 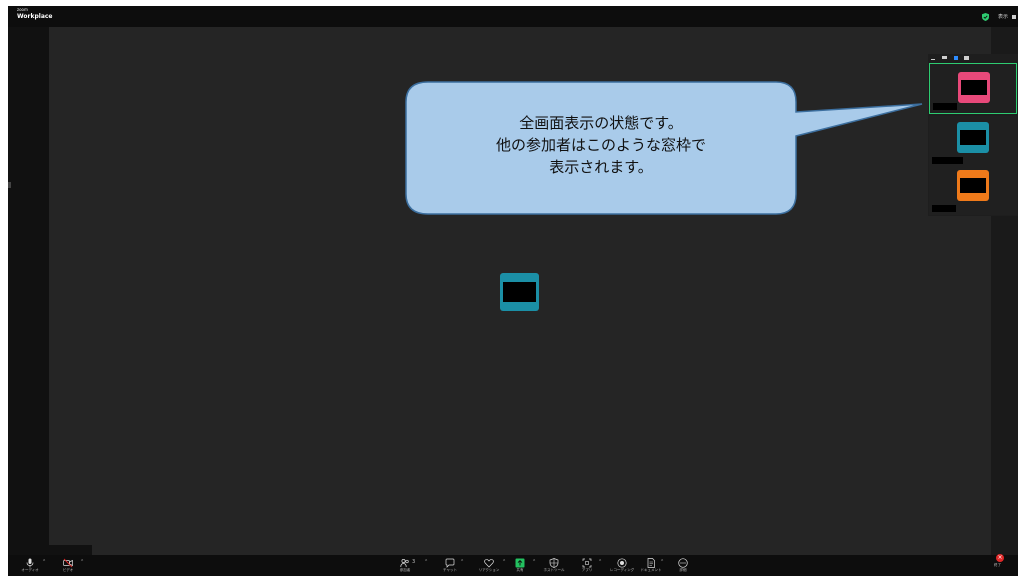 I want to click on callout-line-2: 他の参加者はこのような窓枠で, so click(x=600, y=145).